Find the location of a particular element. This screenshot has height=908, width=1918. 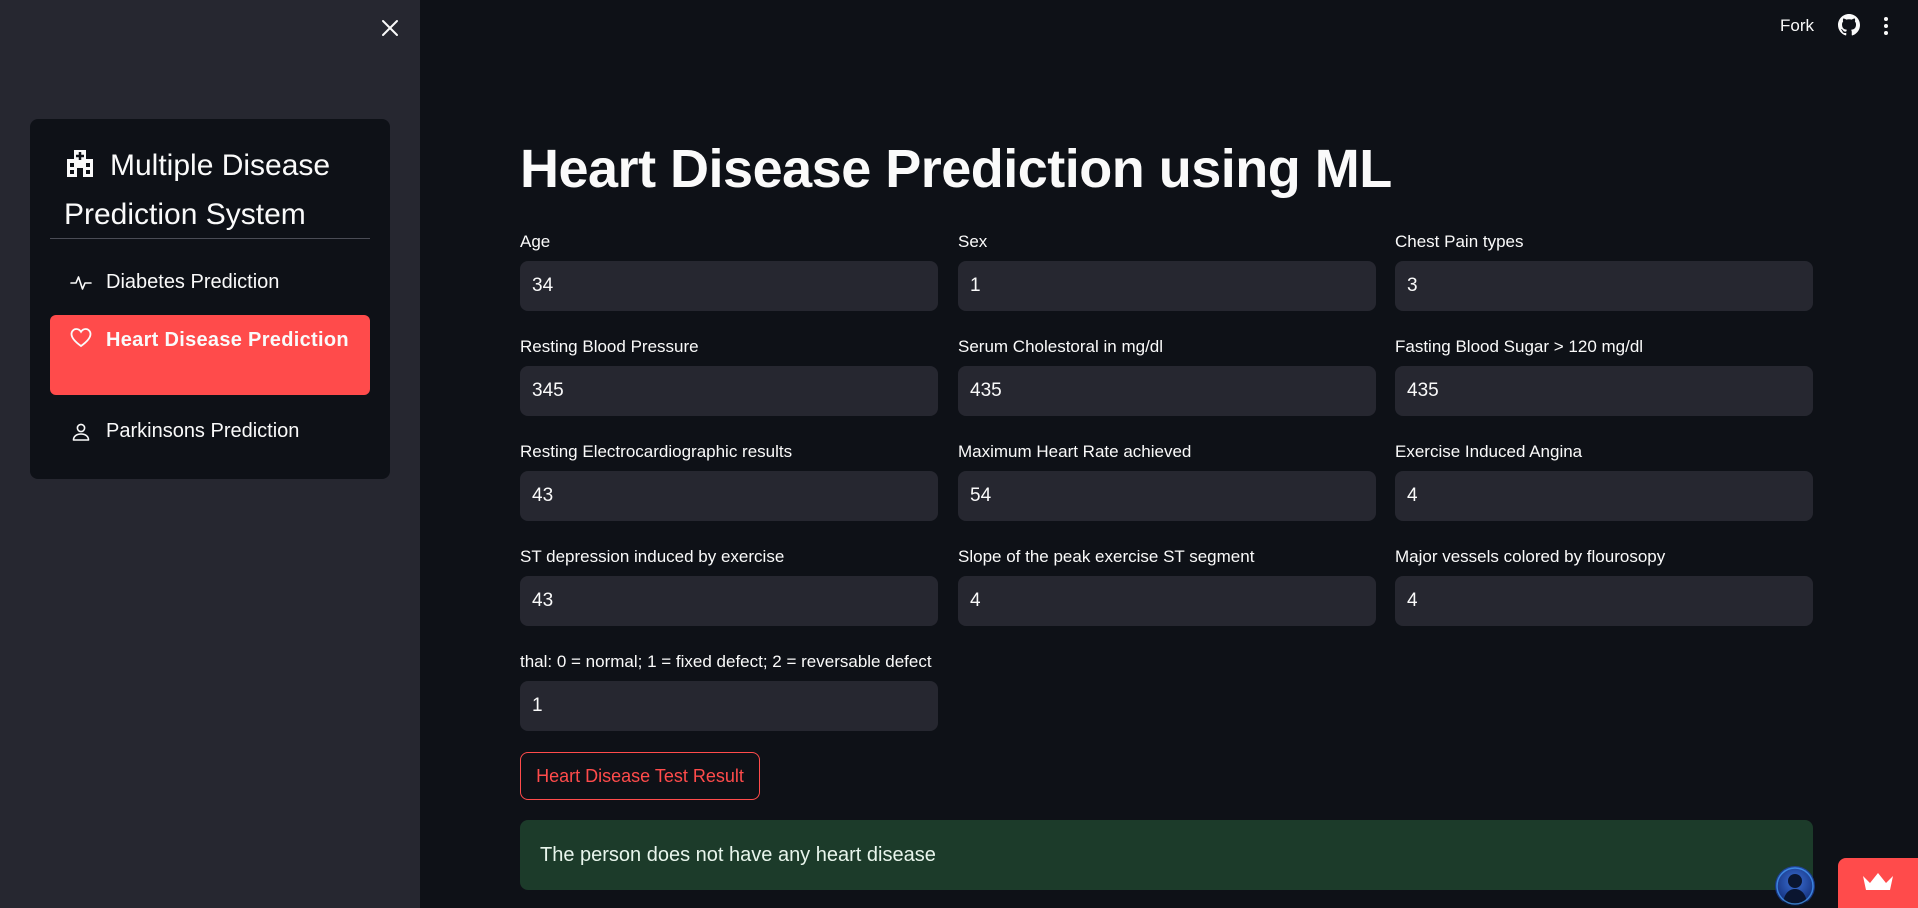

resting-ecg-input is located at coordinates (729, 496).